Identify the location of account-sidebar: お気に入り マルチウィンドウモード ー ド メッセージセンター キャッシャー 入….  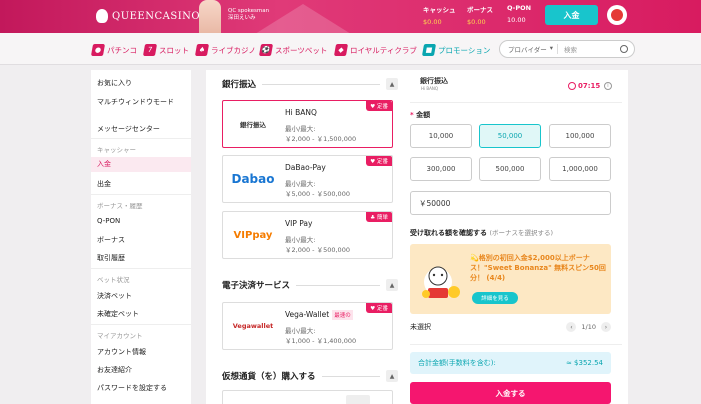
(141, 237).